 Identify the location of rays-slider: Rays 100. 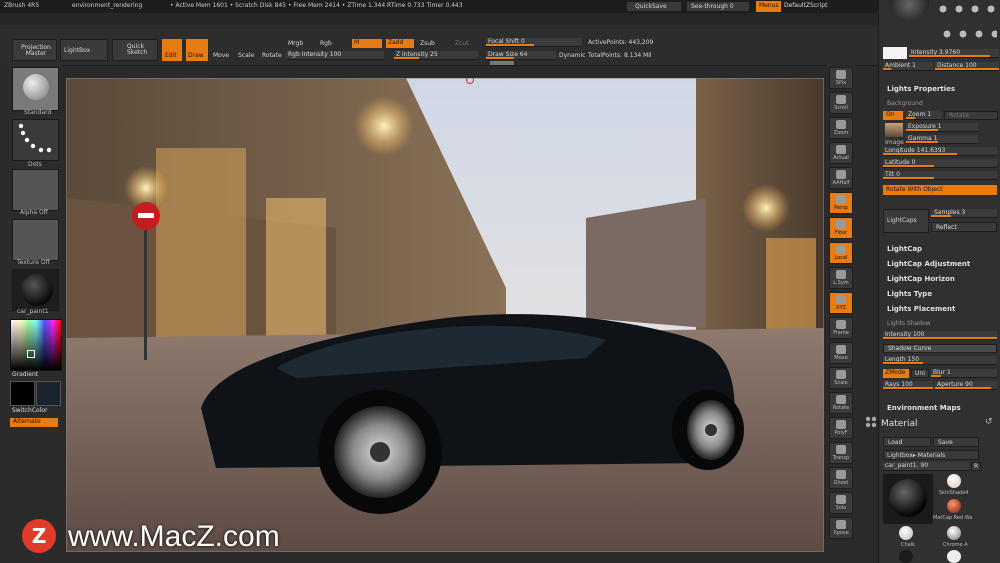
(908, 385).